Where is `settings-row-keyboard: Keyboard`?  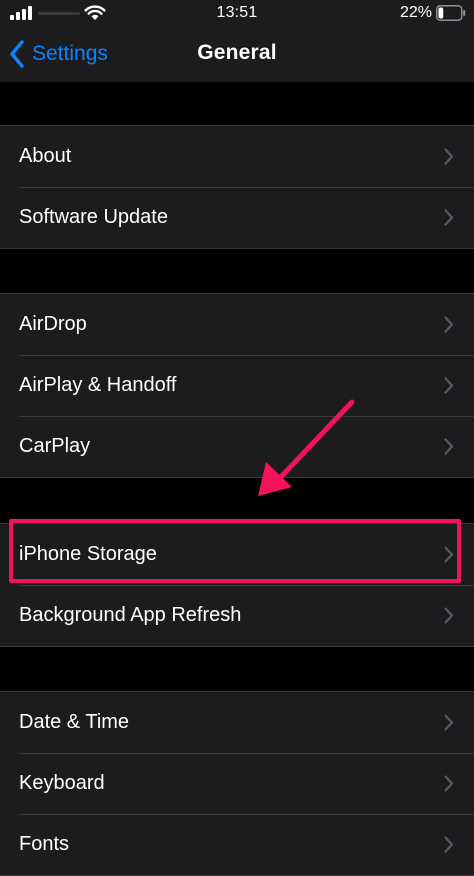 settings-row-keyboard: Keyboard is located at coordinates (237, 783).